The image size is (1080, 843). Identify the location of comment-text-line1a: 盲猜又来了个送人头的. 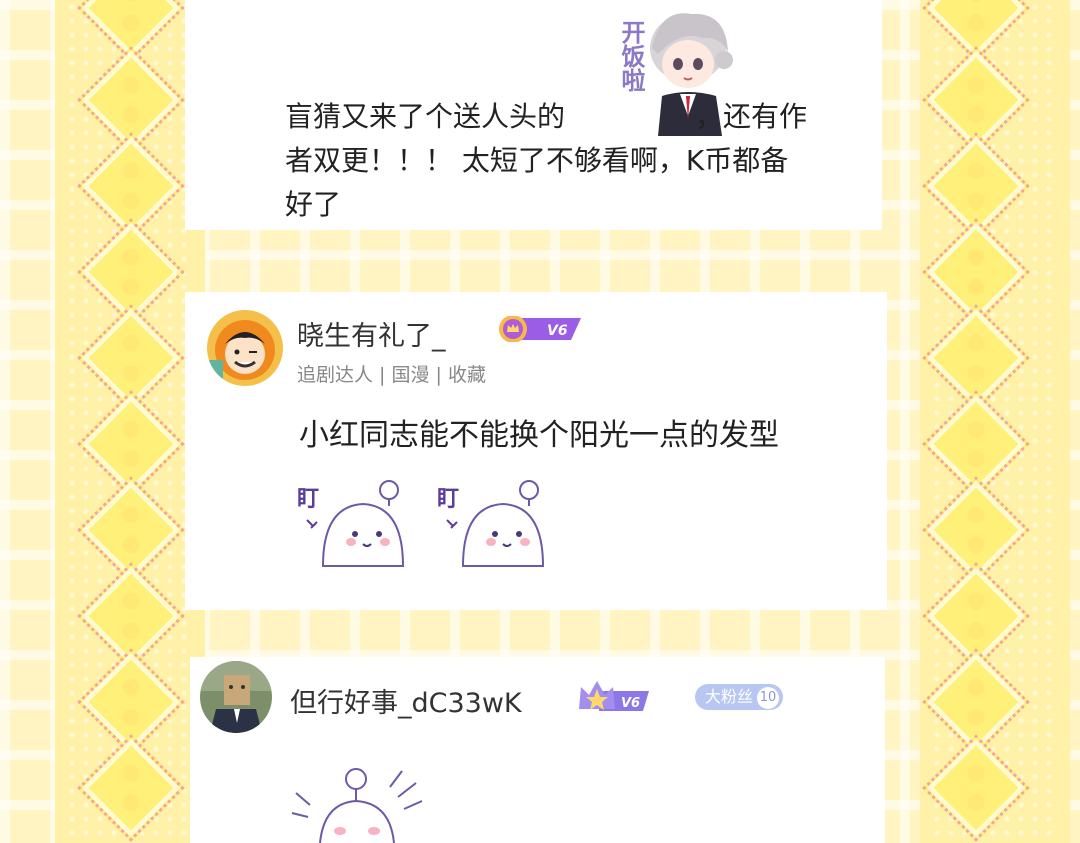
(425, 116).